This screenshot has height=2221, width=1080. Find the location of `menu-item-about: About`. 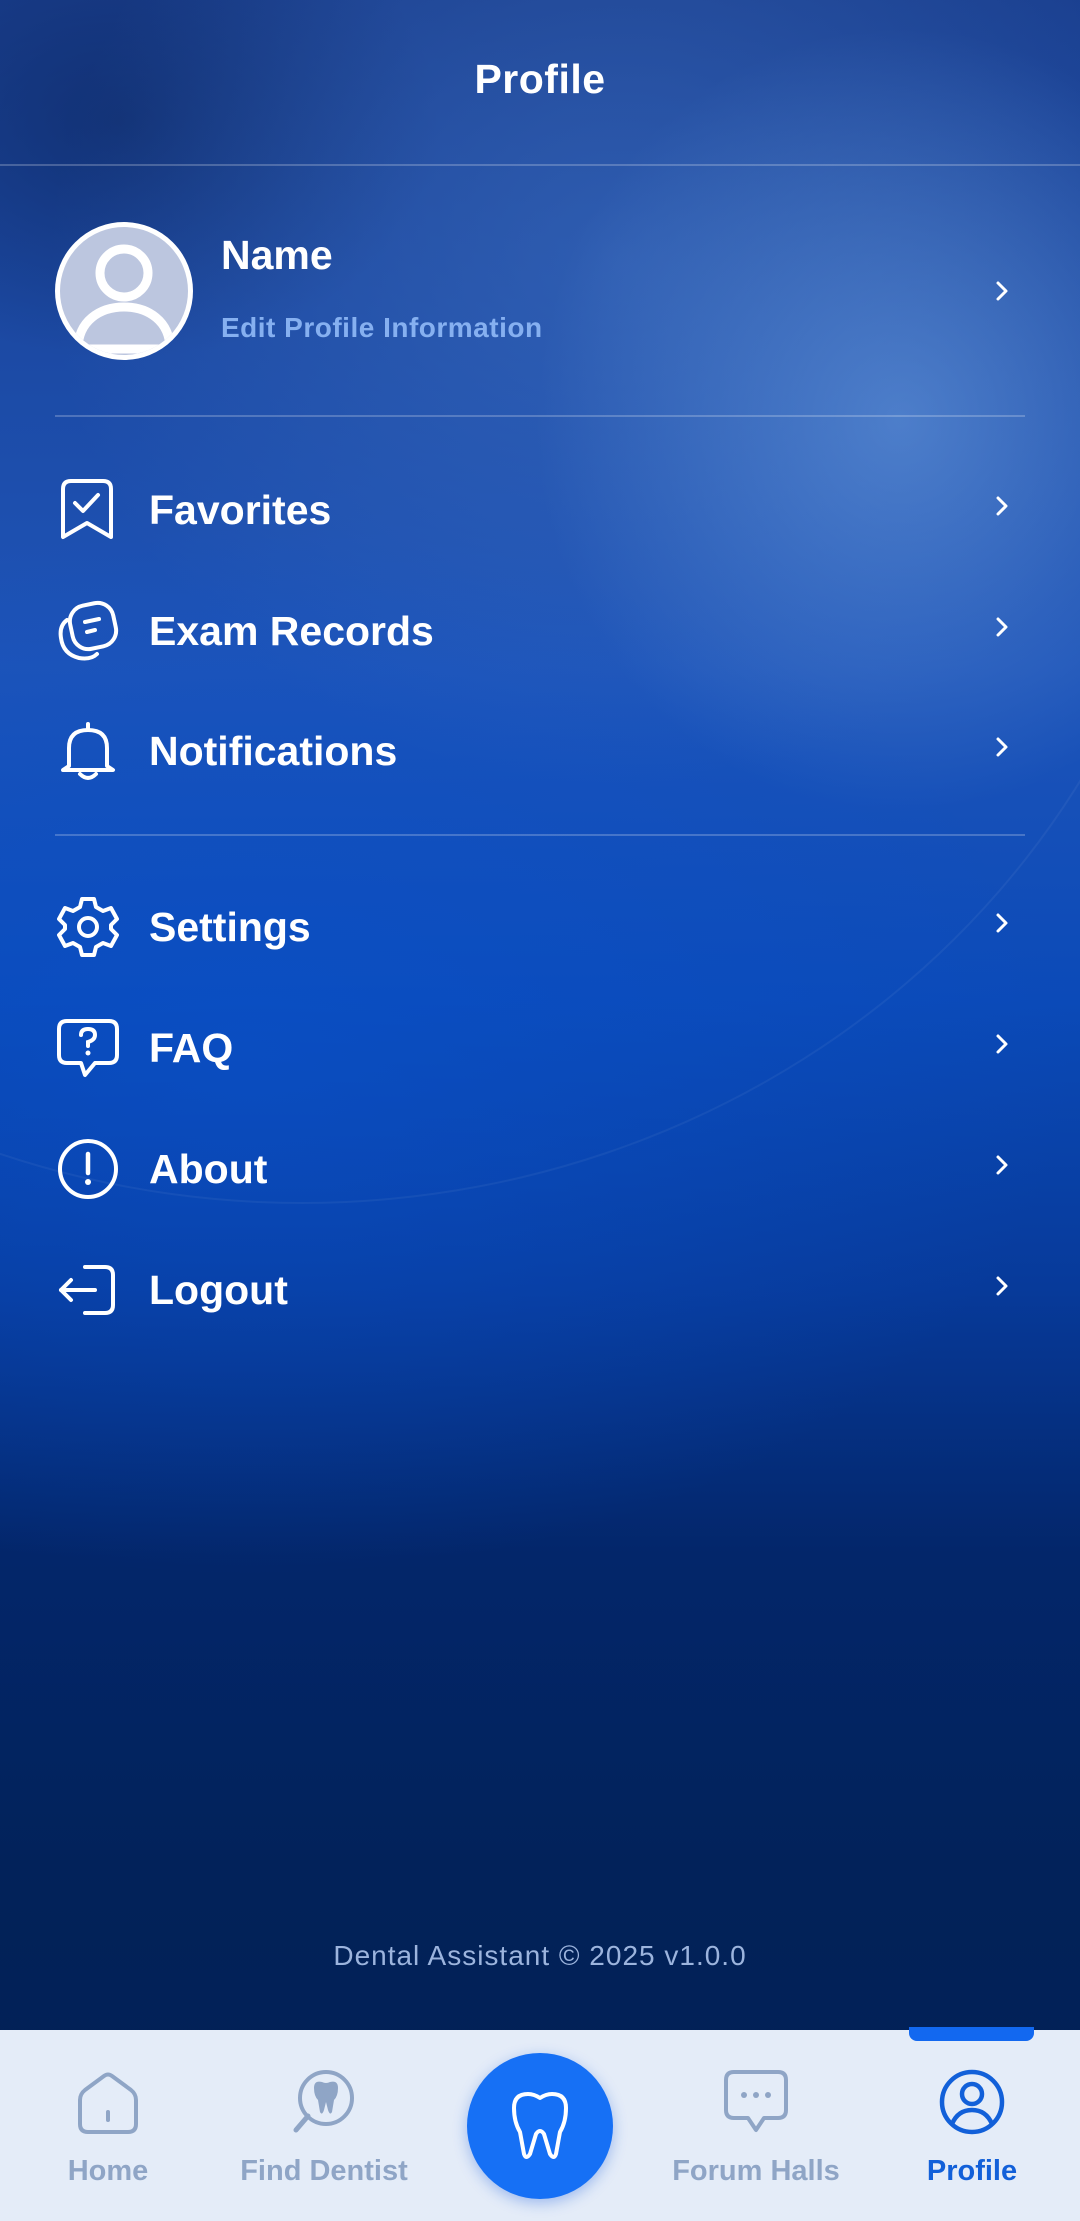

menu-item-about: About is located at coordinates (540, 1164).